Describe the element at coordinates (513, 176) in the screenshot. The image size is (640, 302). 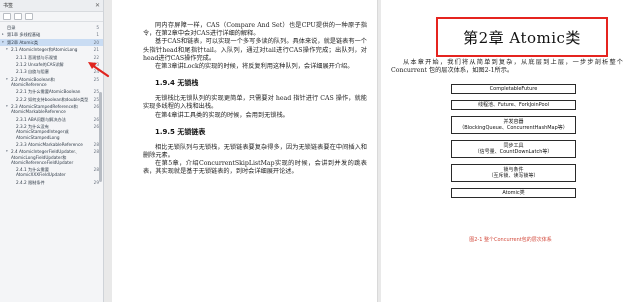
I see `diagram-layer-label: （互斥锁、读写锁等）` at that location.